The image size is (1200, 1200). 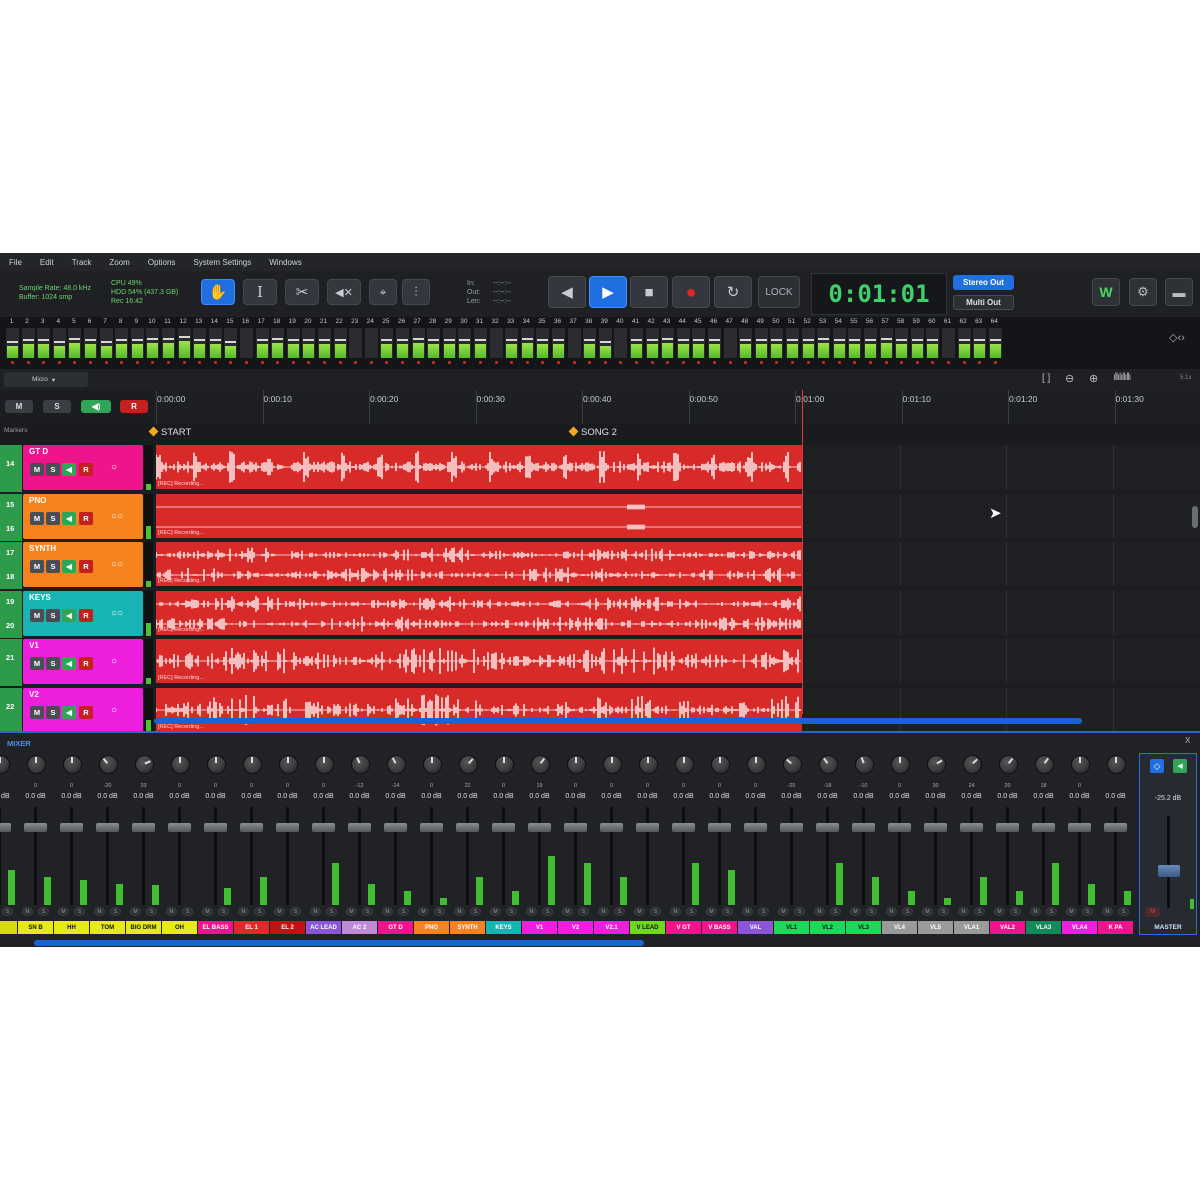 I want to click on waves-button: W, so click(x=1106, y=292).